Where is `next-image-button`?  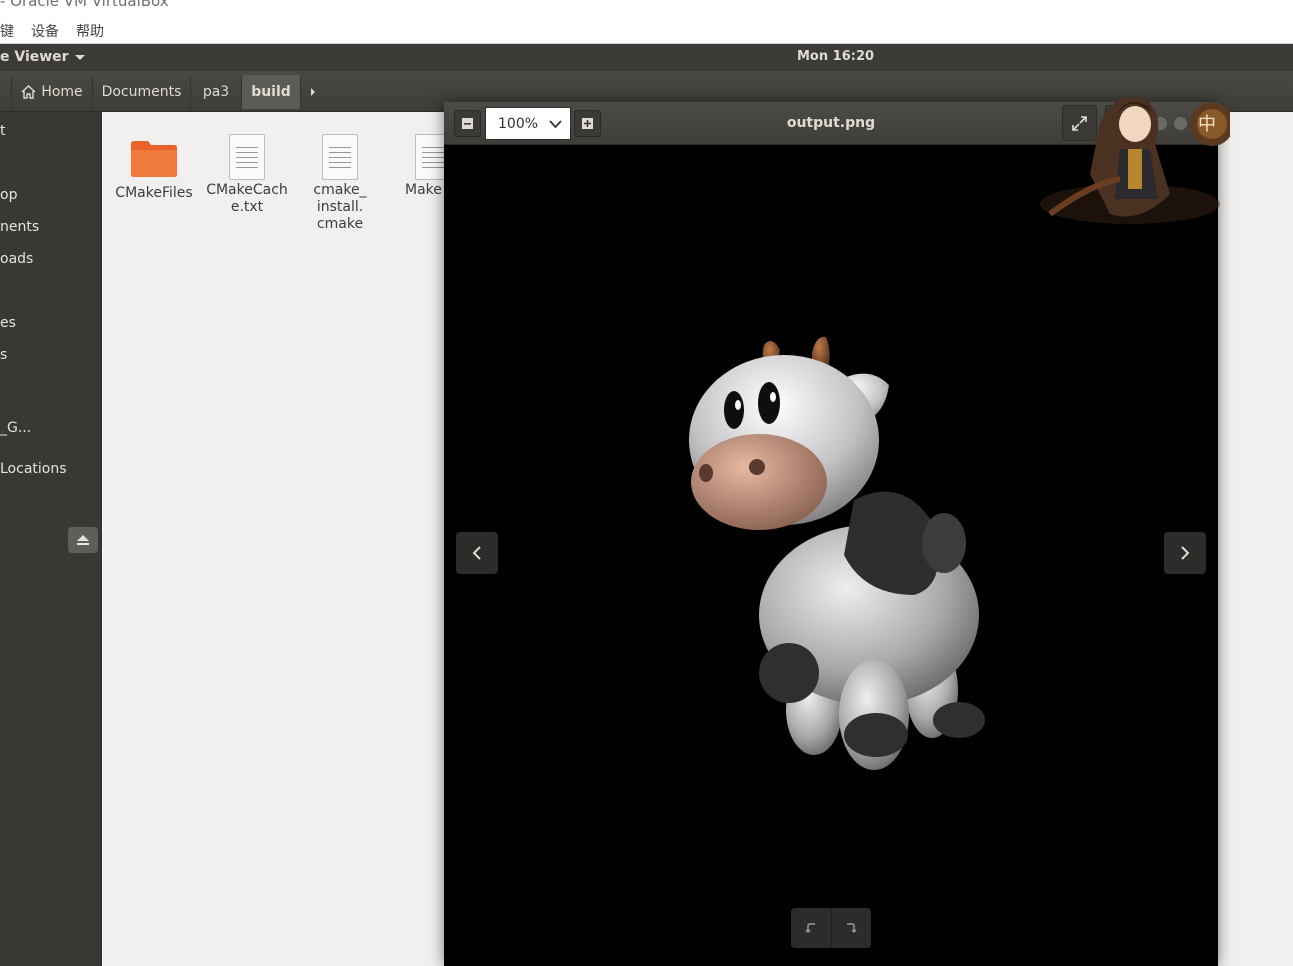 next-image-button is located at coordinates (1185, 553).